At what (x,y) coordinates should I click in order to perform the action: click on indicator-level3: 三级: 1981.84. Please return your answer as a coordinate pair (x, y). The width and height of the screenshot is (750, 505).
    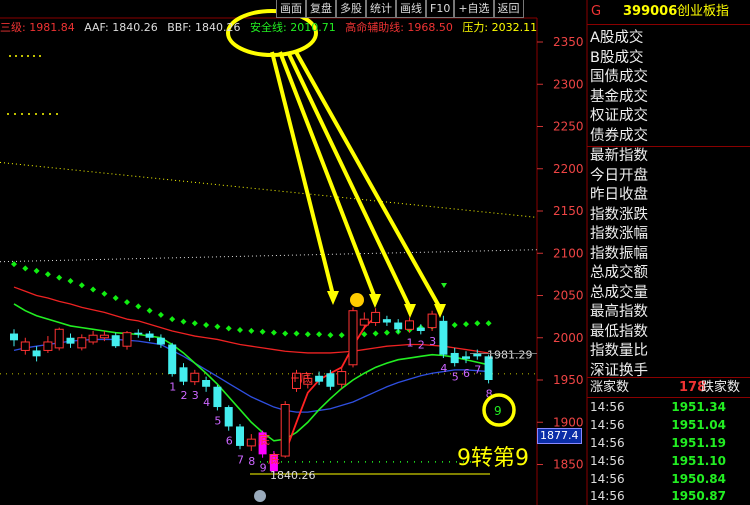
    Looking at the image, I should click on (37, 27).